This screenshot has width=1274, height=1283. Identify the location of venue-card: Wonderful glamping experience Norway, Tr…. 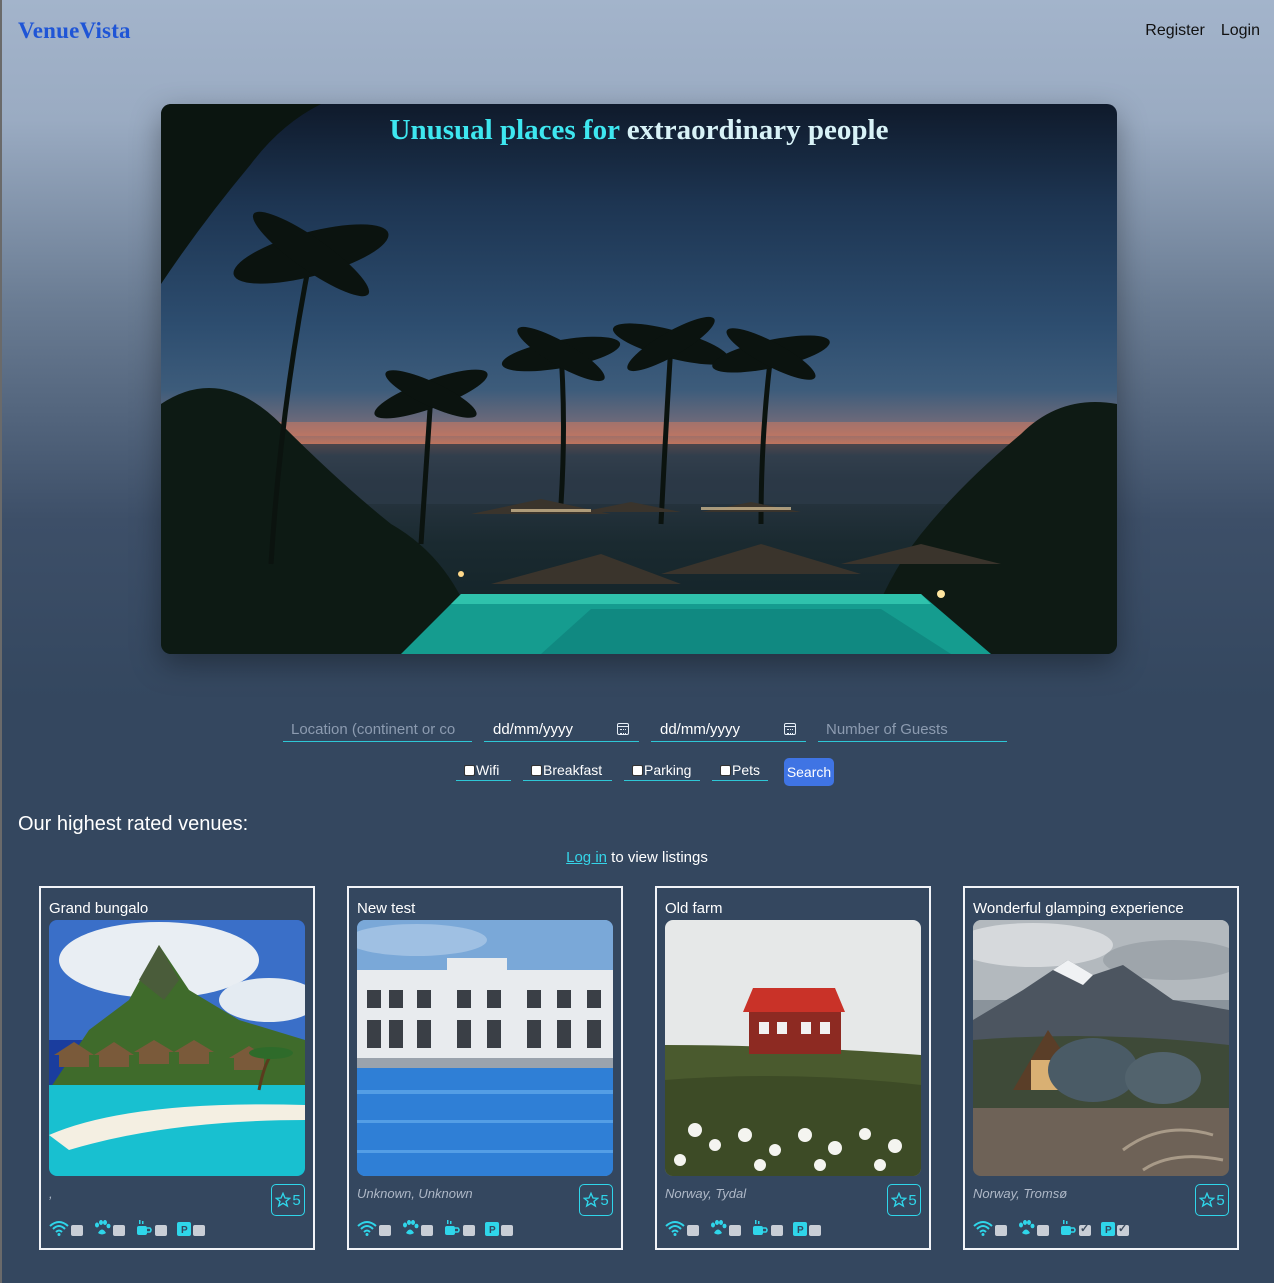
(1101, 1068).